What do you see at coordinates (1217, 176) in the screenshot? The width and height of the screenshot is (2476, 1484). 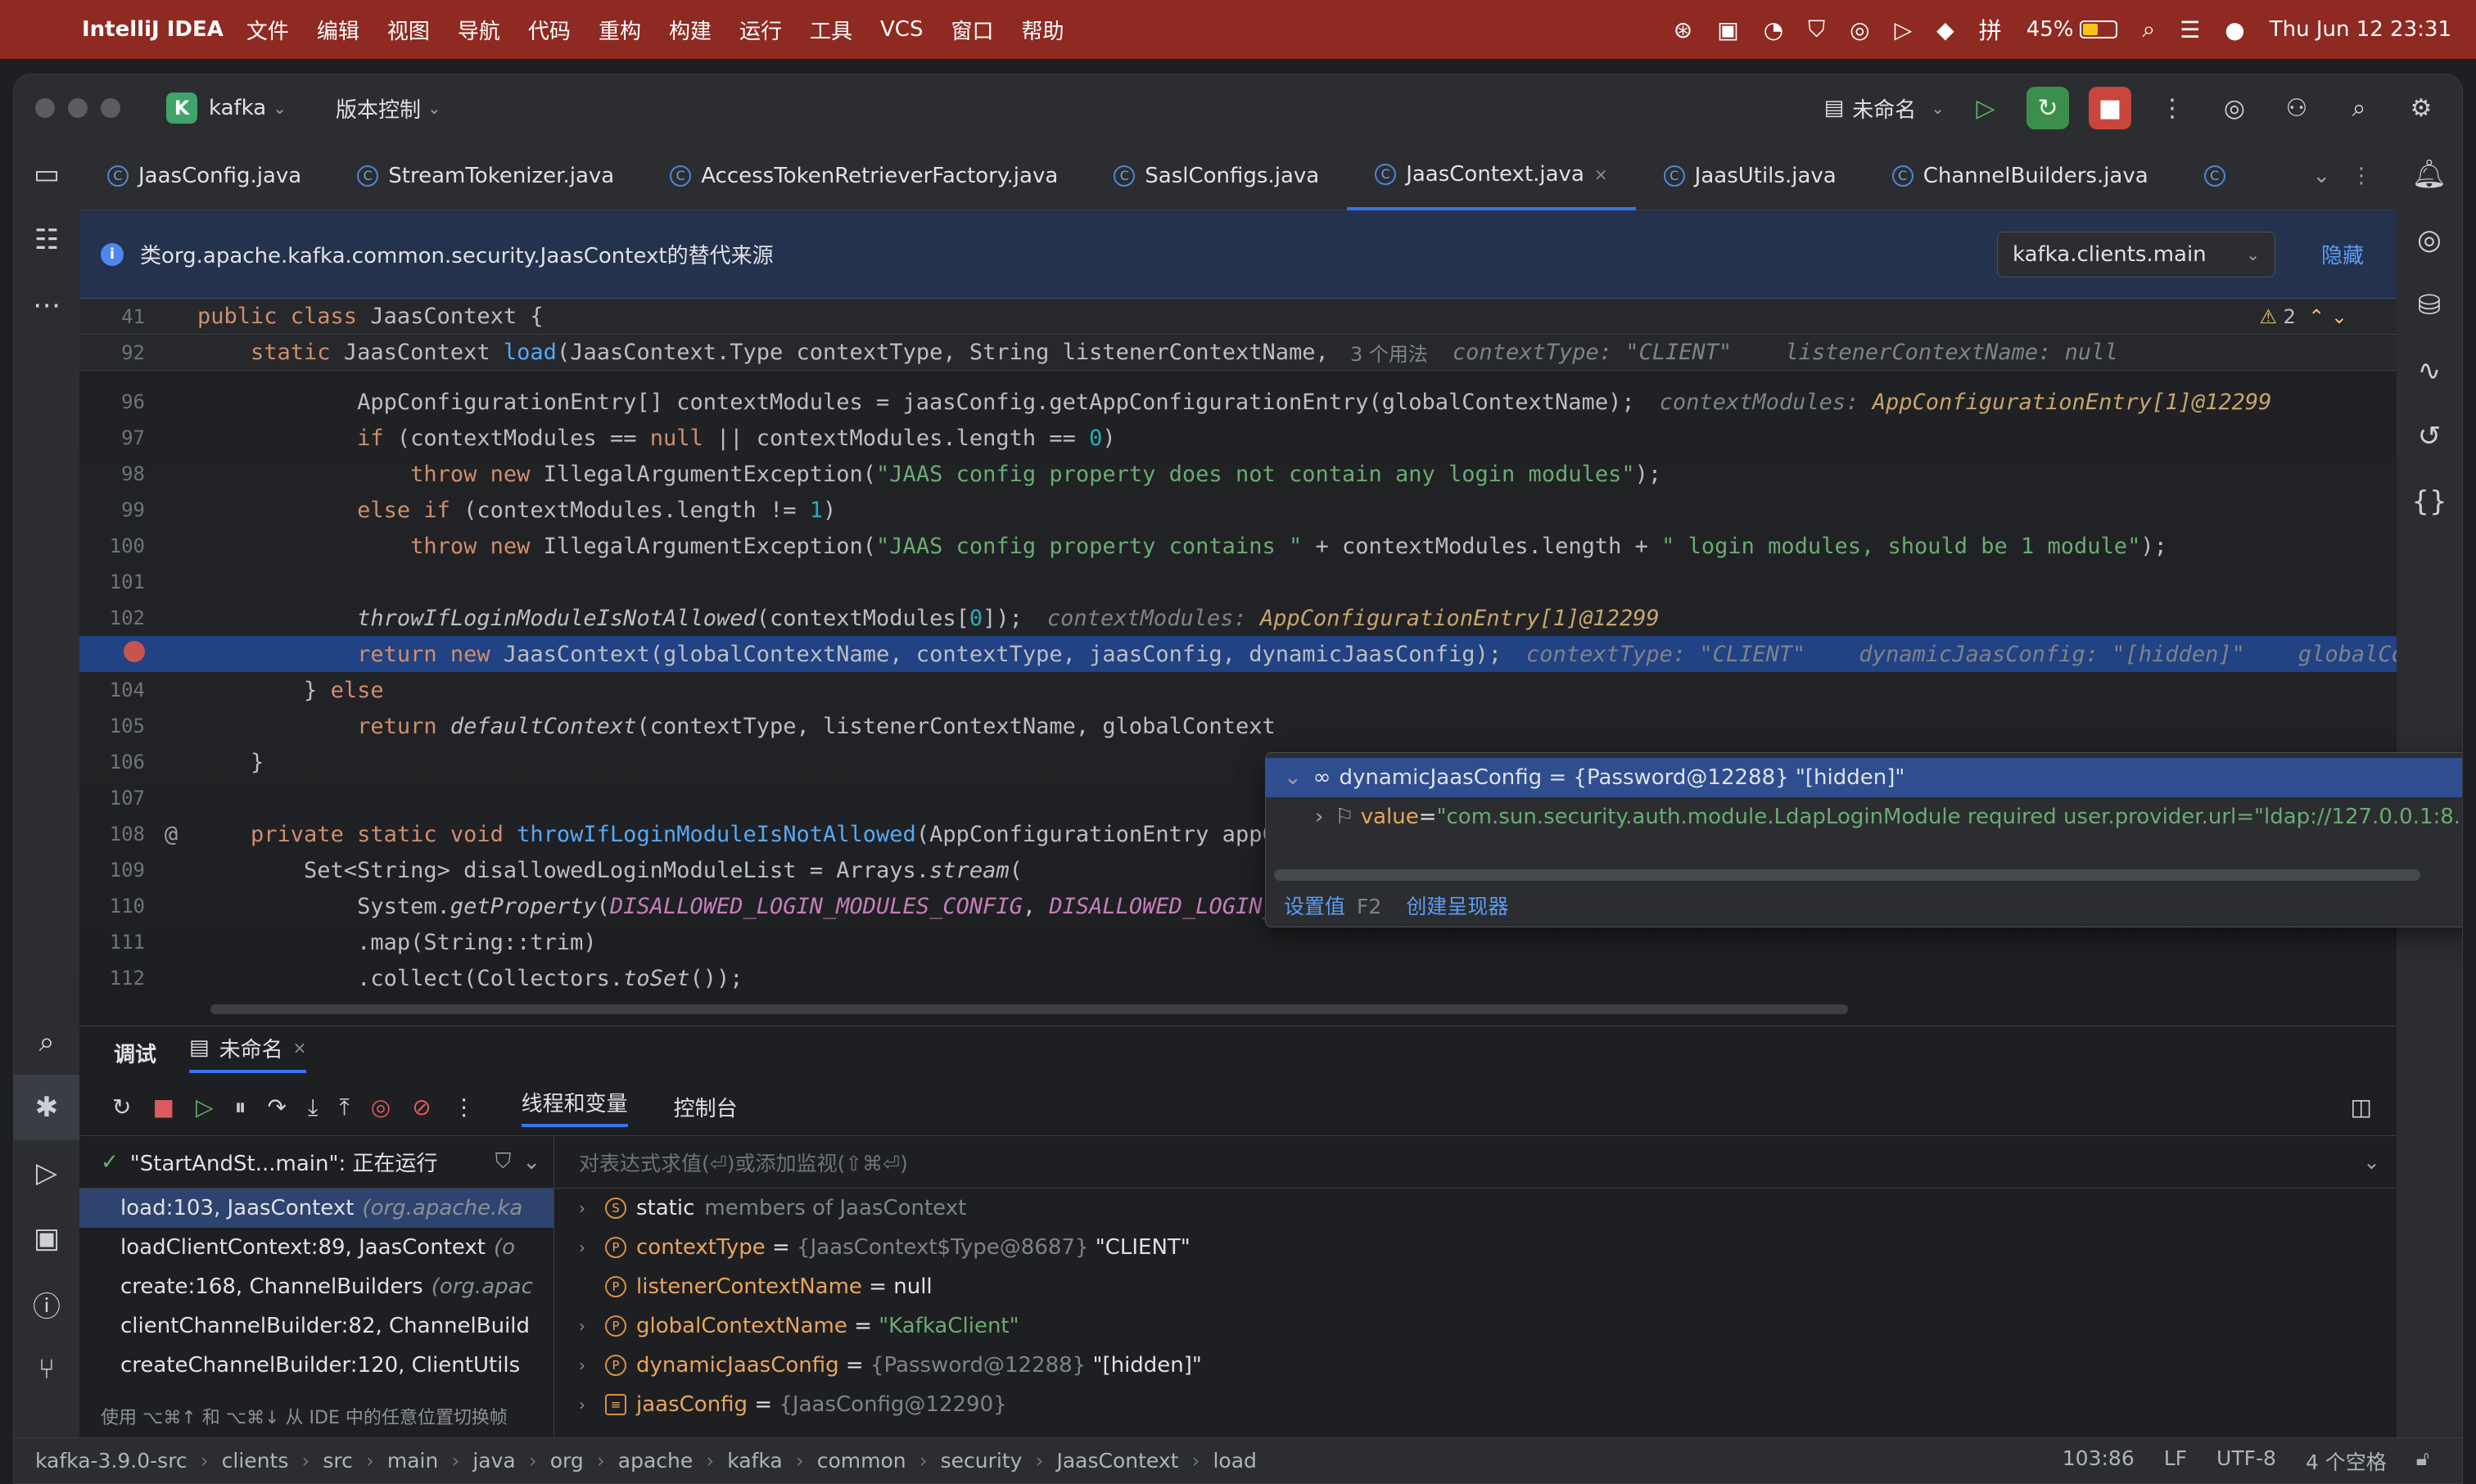 I see `tab-saslconfigs: C SaslConfigs.java` at bounding box center [1217, 176].